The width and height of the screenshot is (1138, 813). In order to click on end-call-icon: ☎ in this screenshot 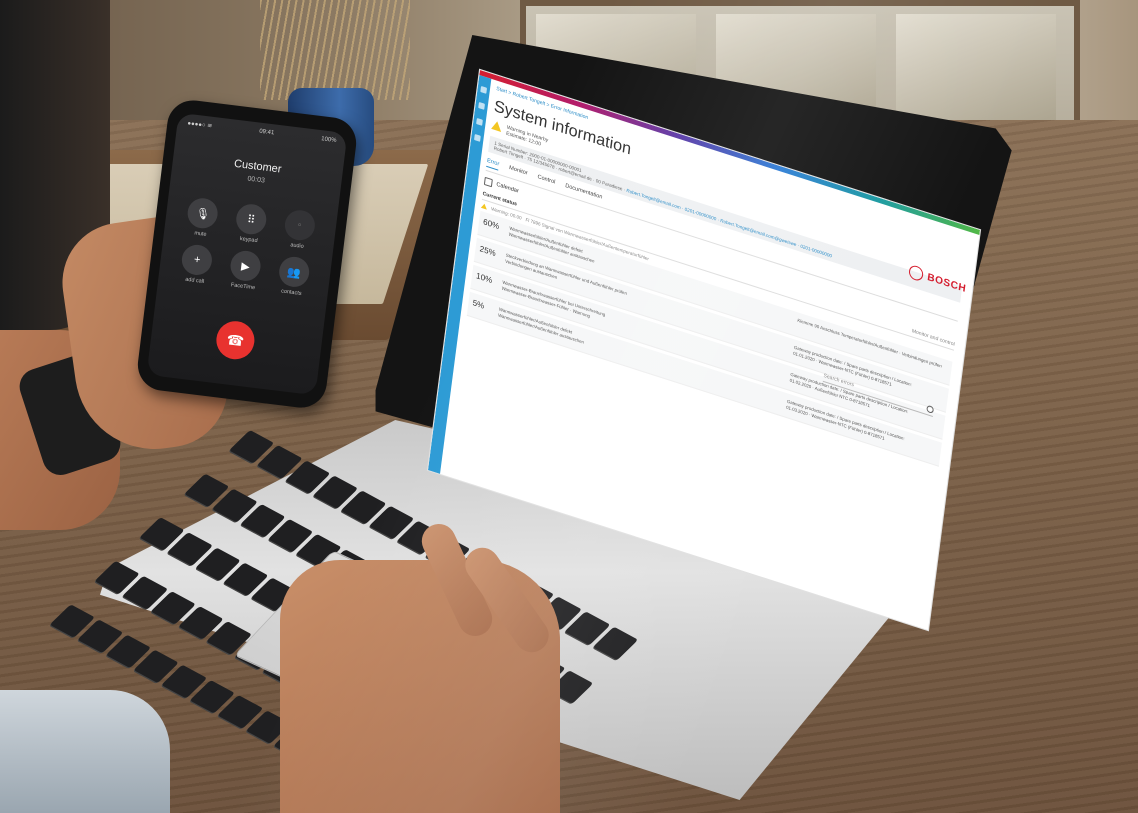, I will do `click(235, 339)`.